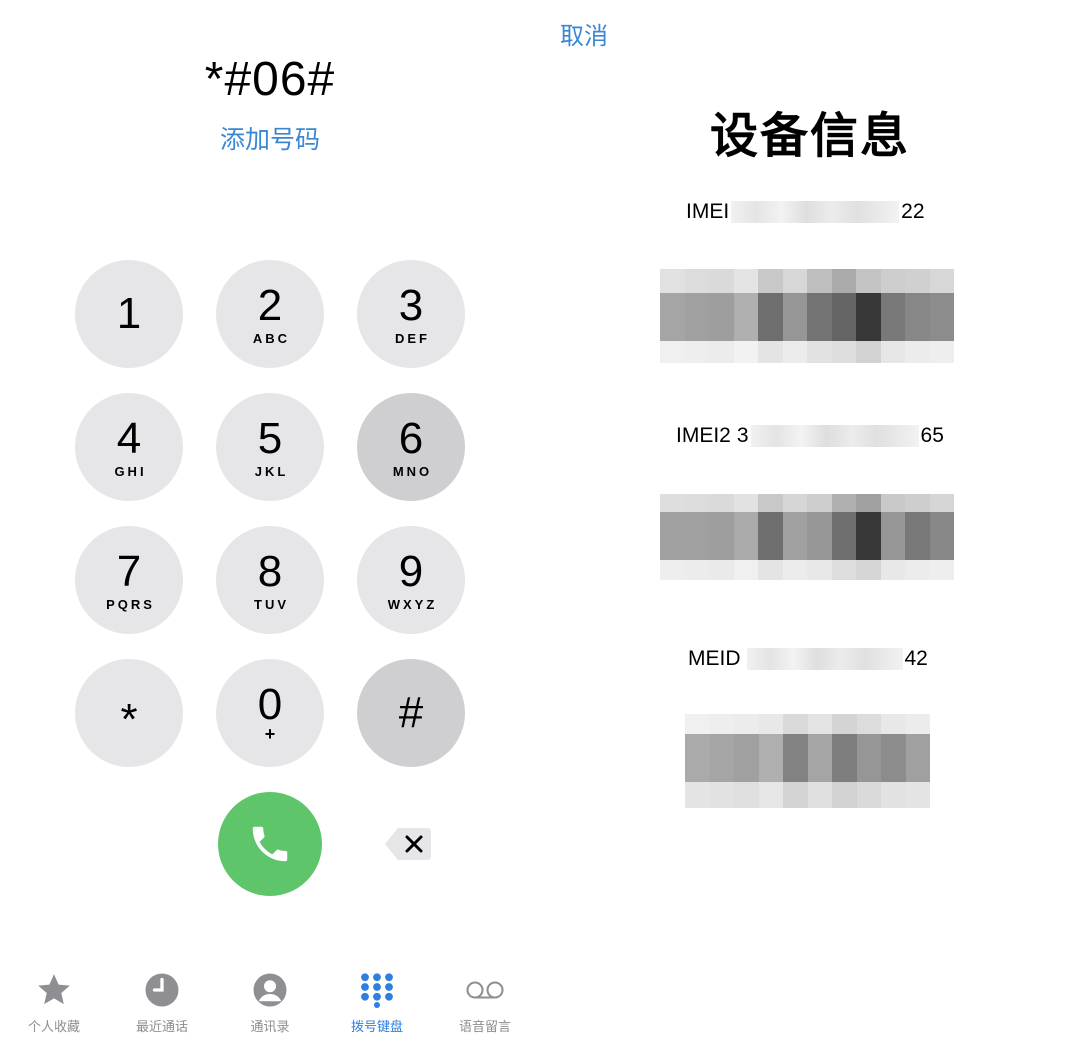 The image size is (1080, 1050). I want to click on key-0: 0 +, so click(270, 713).